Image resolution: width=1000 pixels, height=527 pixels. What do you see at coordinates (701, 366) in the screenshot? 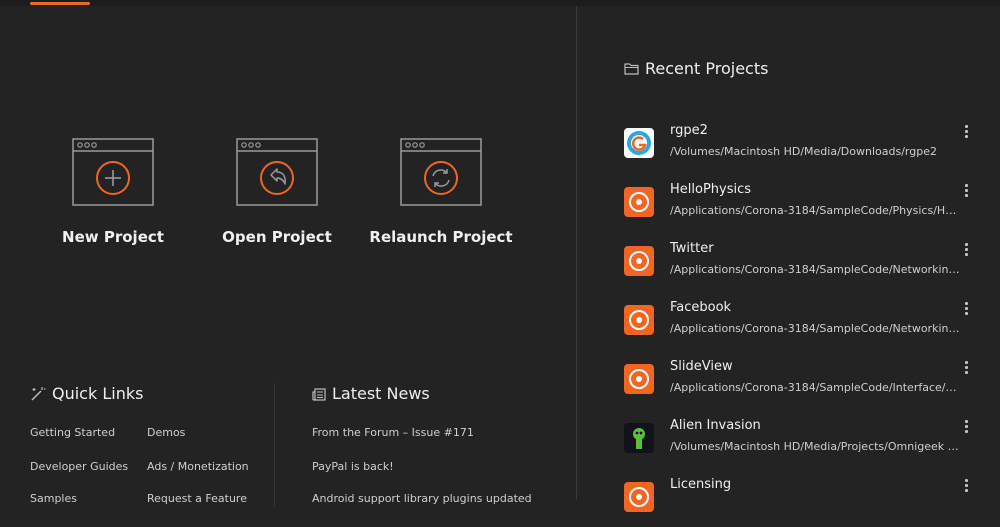
I see `project-name: SlideView` at bounding box center [701, 366].